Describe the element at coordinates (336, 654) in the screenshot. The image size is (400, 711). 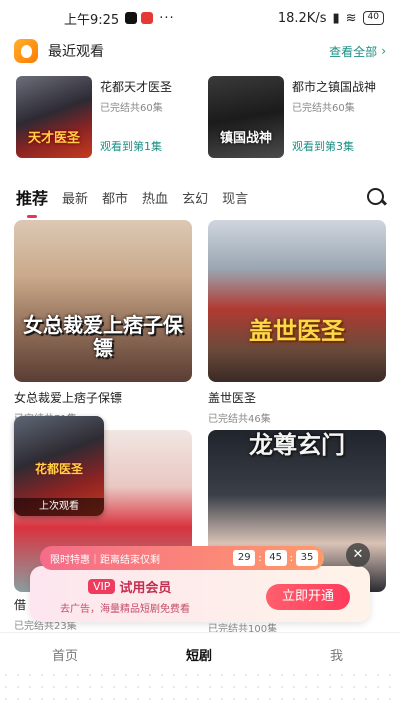
I see `nav-mine: 我` at that location.